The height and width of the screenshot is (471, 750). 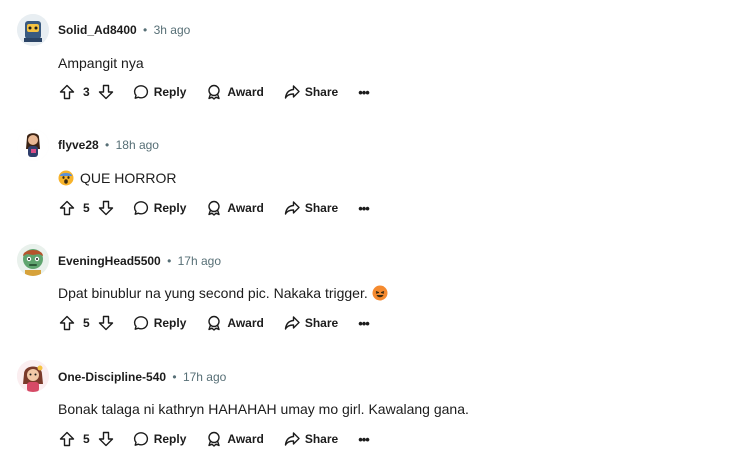 I want to click on comment-meta: Solid_Ad8400 • 3h ago, so click(x=124, y=30).